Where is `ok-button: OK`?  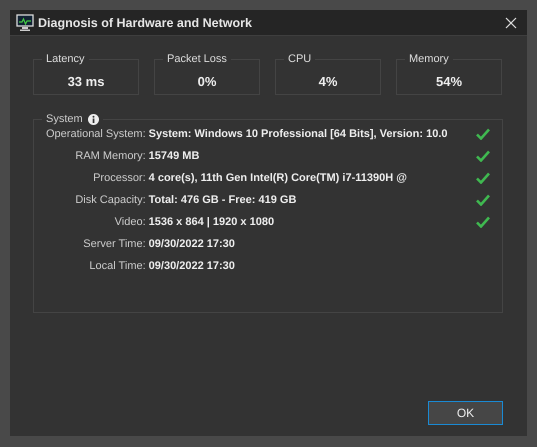 ok-button: OK is located at coordinates (465, 413).